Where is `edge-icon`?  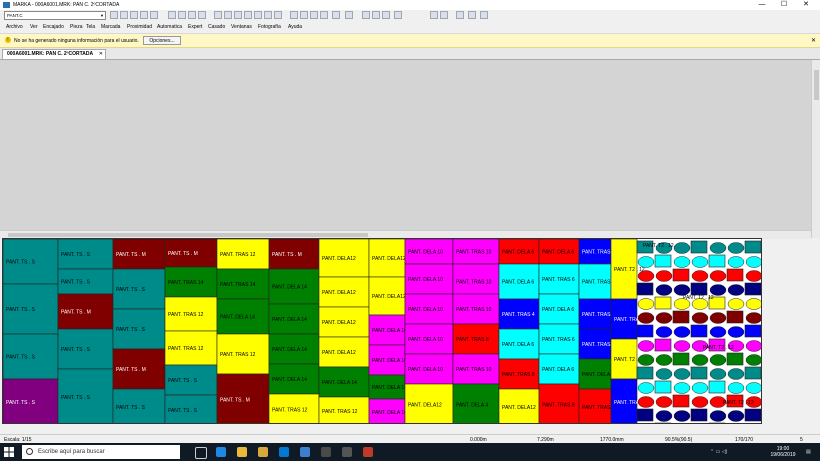
edge-icon is located at coordinates (221, 452).